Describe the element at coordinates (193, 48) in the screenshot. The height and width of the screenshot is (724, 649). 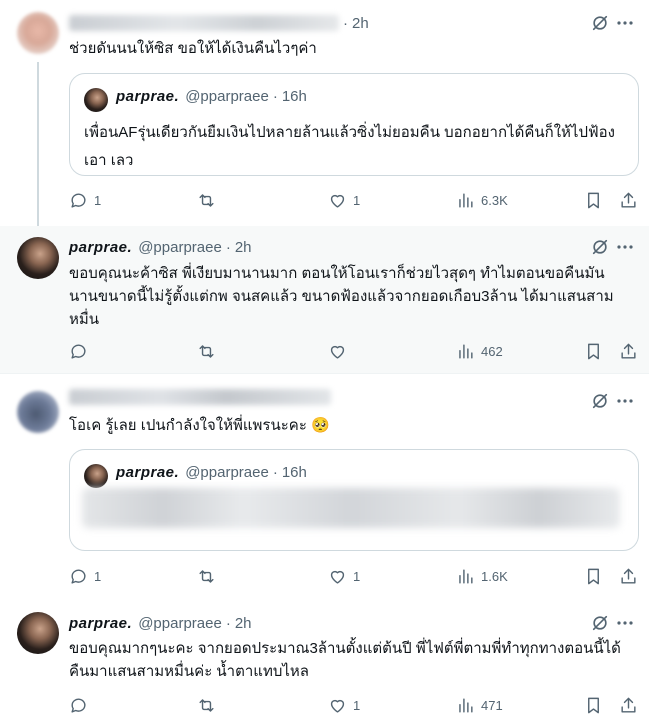
I see `tweet-text: ช่วยดันนนให้ซิส ขอให้ได้เงินคืนไวๆค่า` at that location.